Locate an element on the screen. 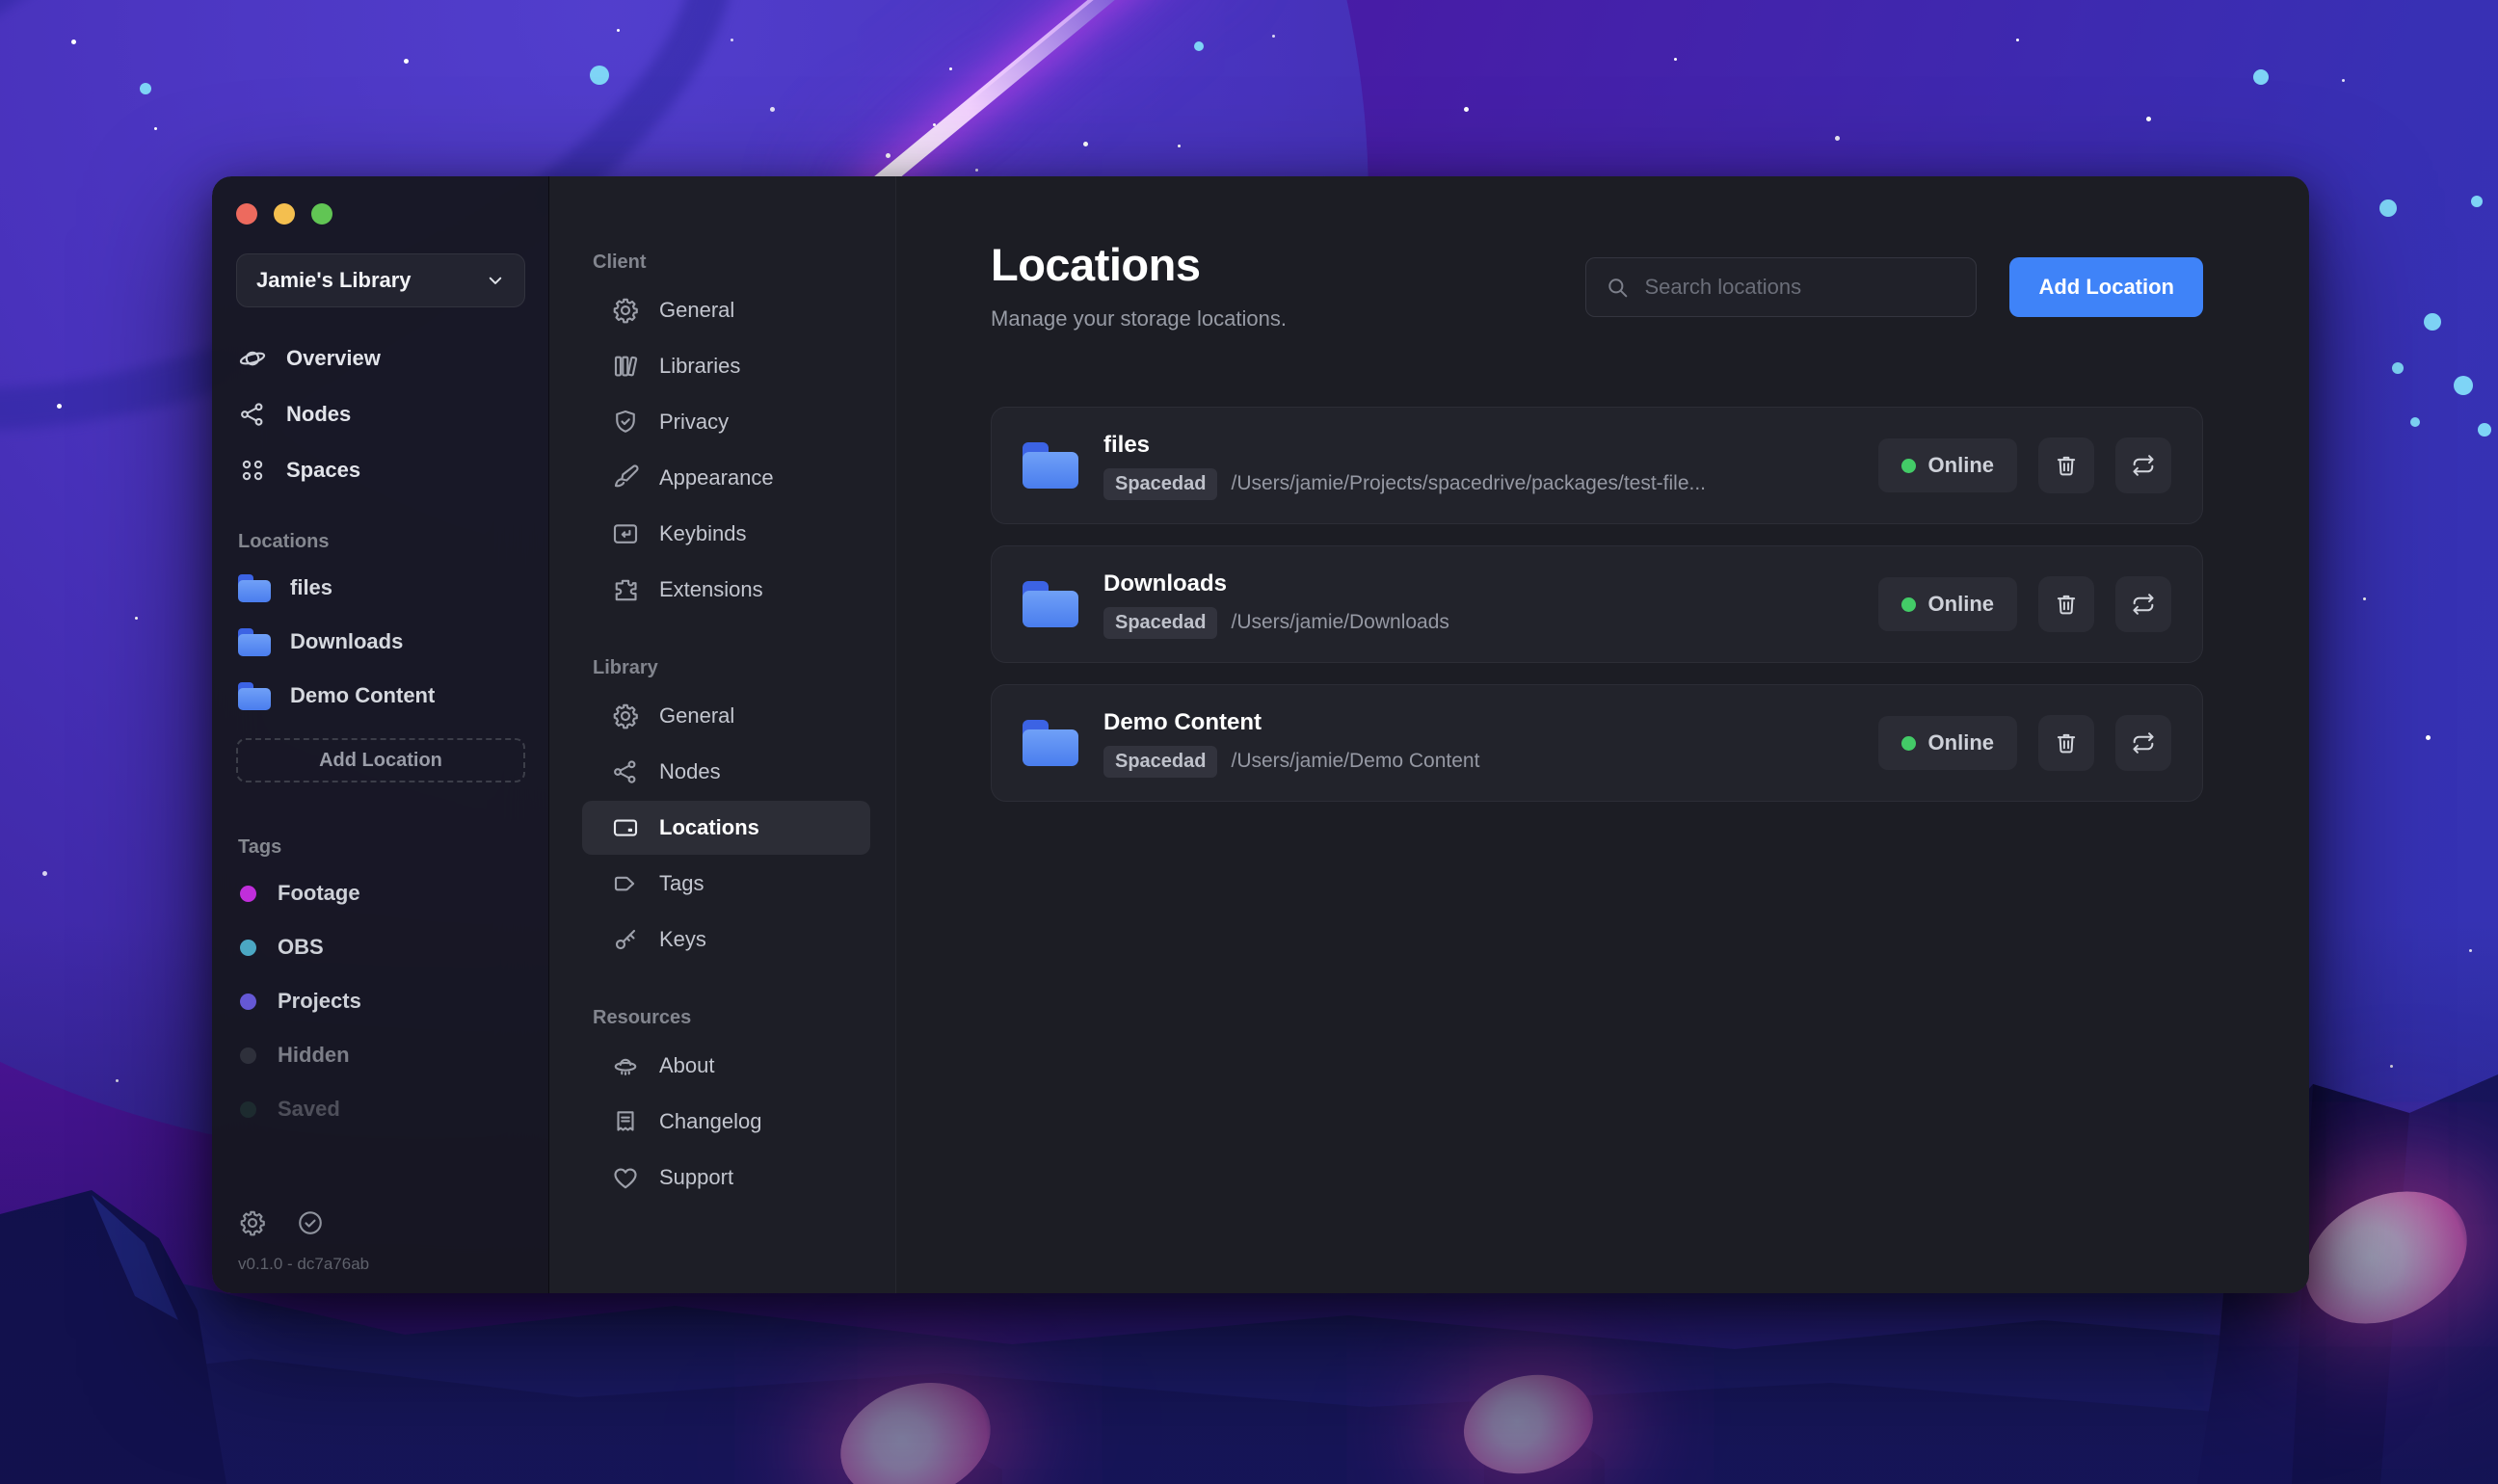 The image size is (2498, 1484). sidebar-item-spaces: Spaces is located at coordinates (380, 470).